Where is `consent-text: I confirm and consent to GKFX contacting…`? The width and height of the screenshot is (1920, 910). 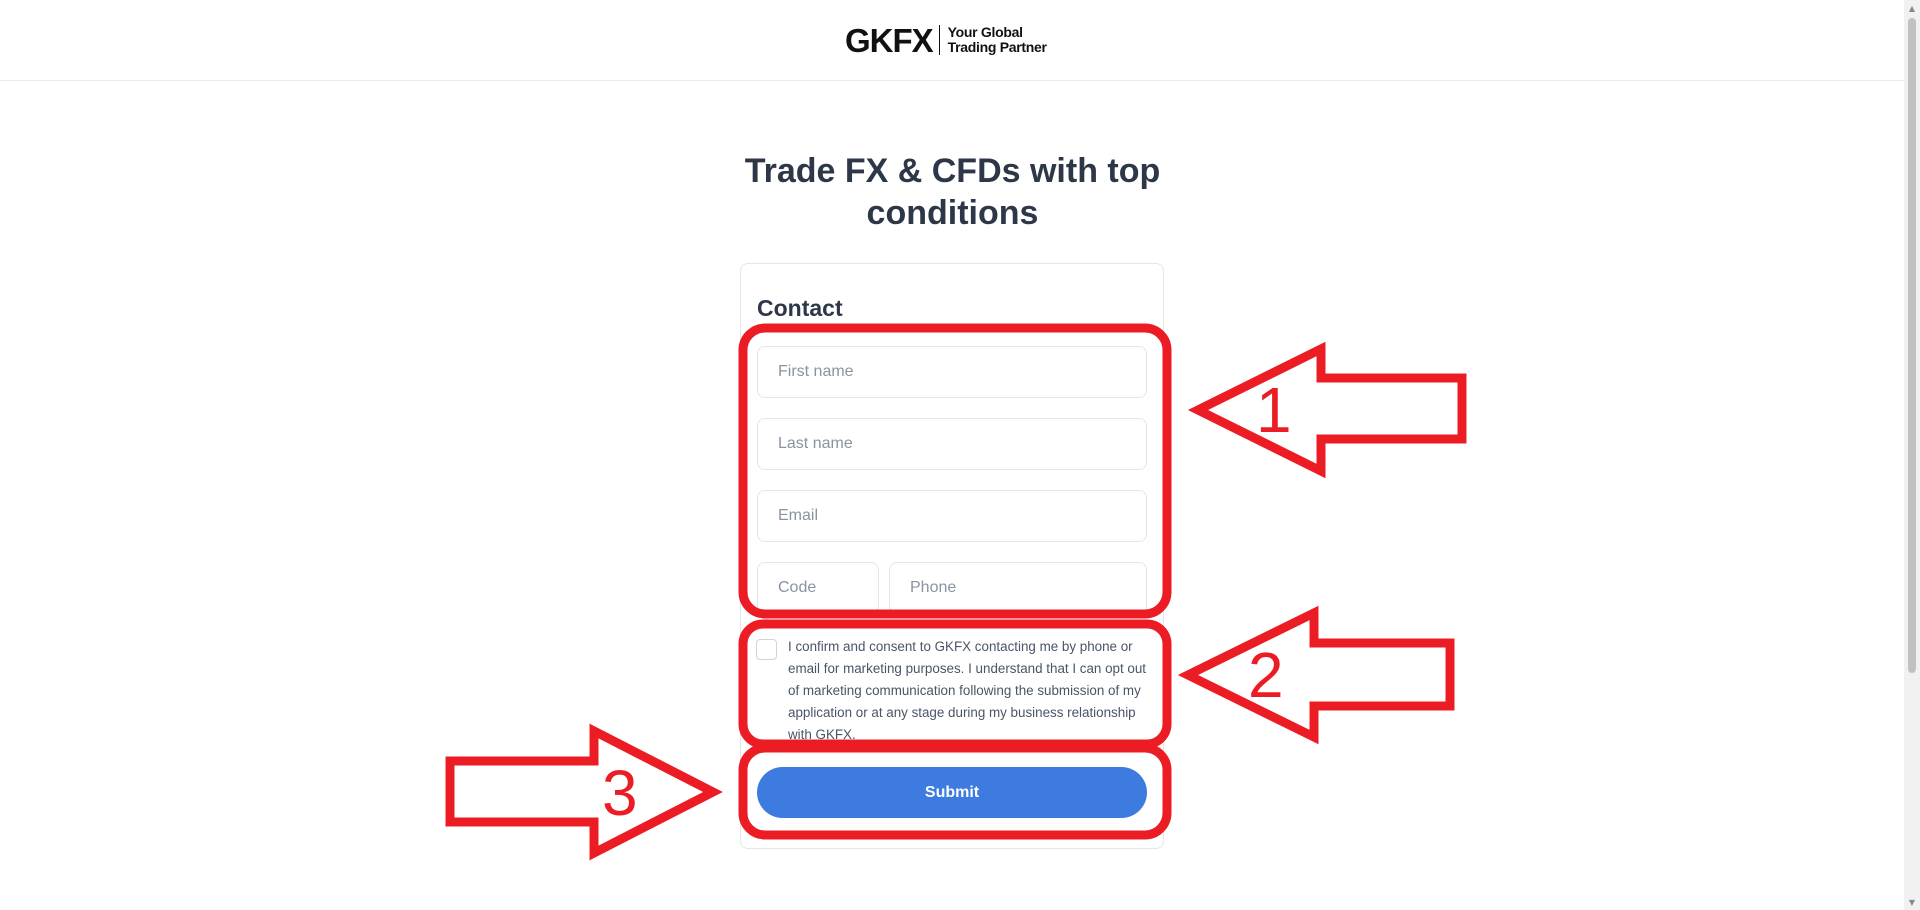 consent-text: I confirm and consent to GKFX contacting… is located at coordinates (967, 690).